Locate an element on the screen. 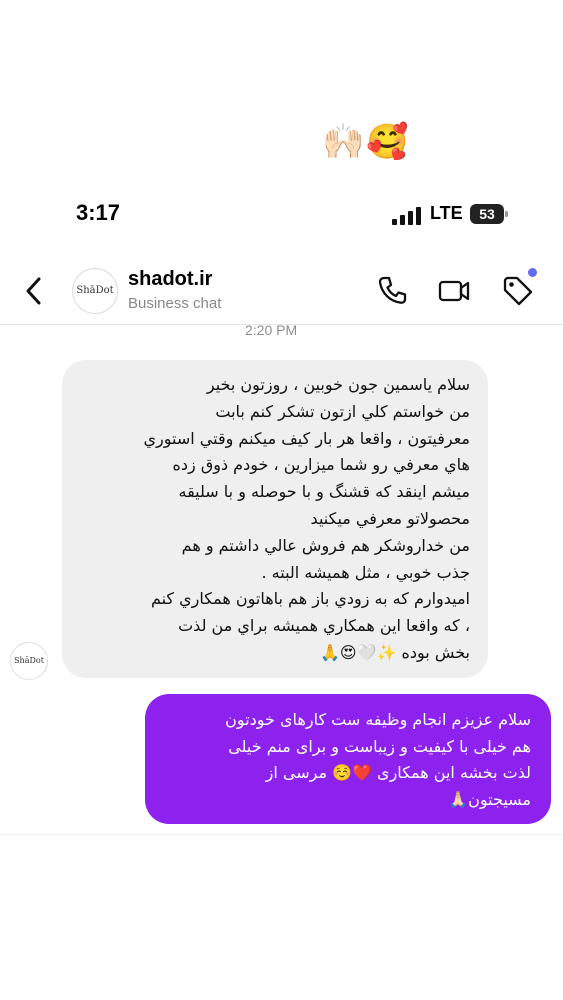 The height and width of the screenshot is (1000, 563). sender-avatar: ShāDot is located at coordinates (29, 661).